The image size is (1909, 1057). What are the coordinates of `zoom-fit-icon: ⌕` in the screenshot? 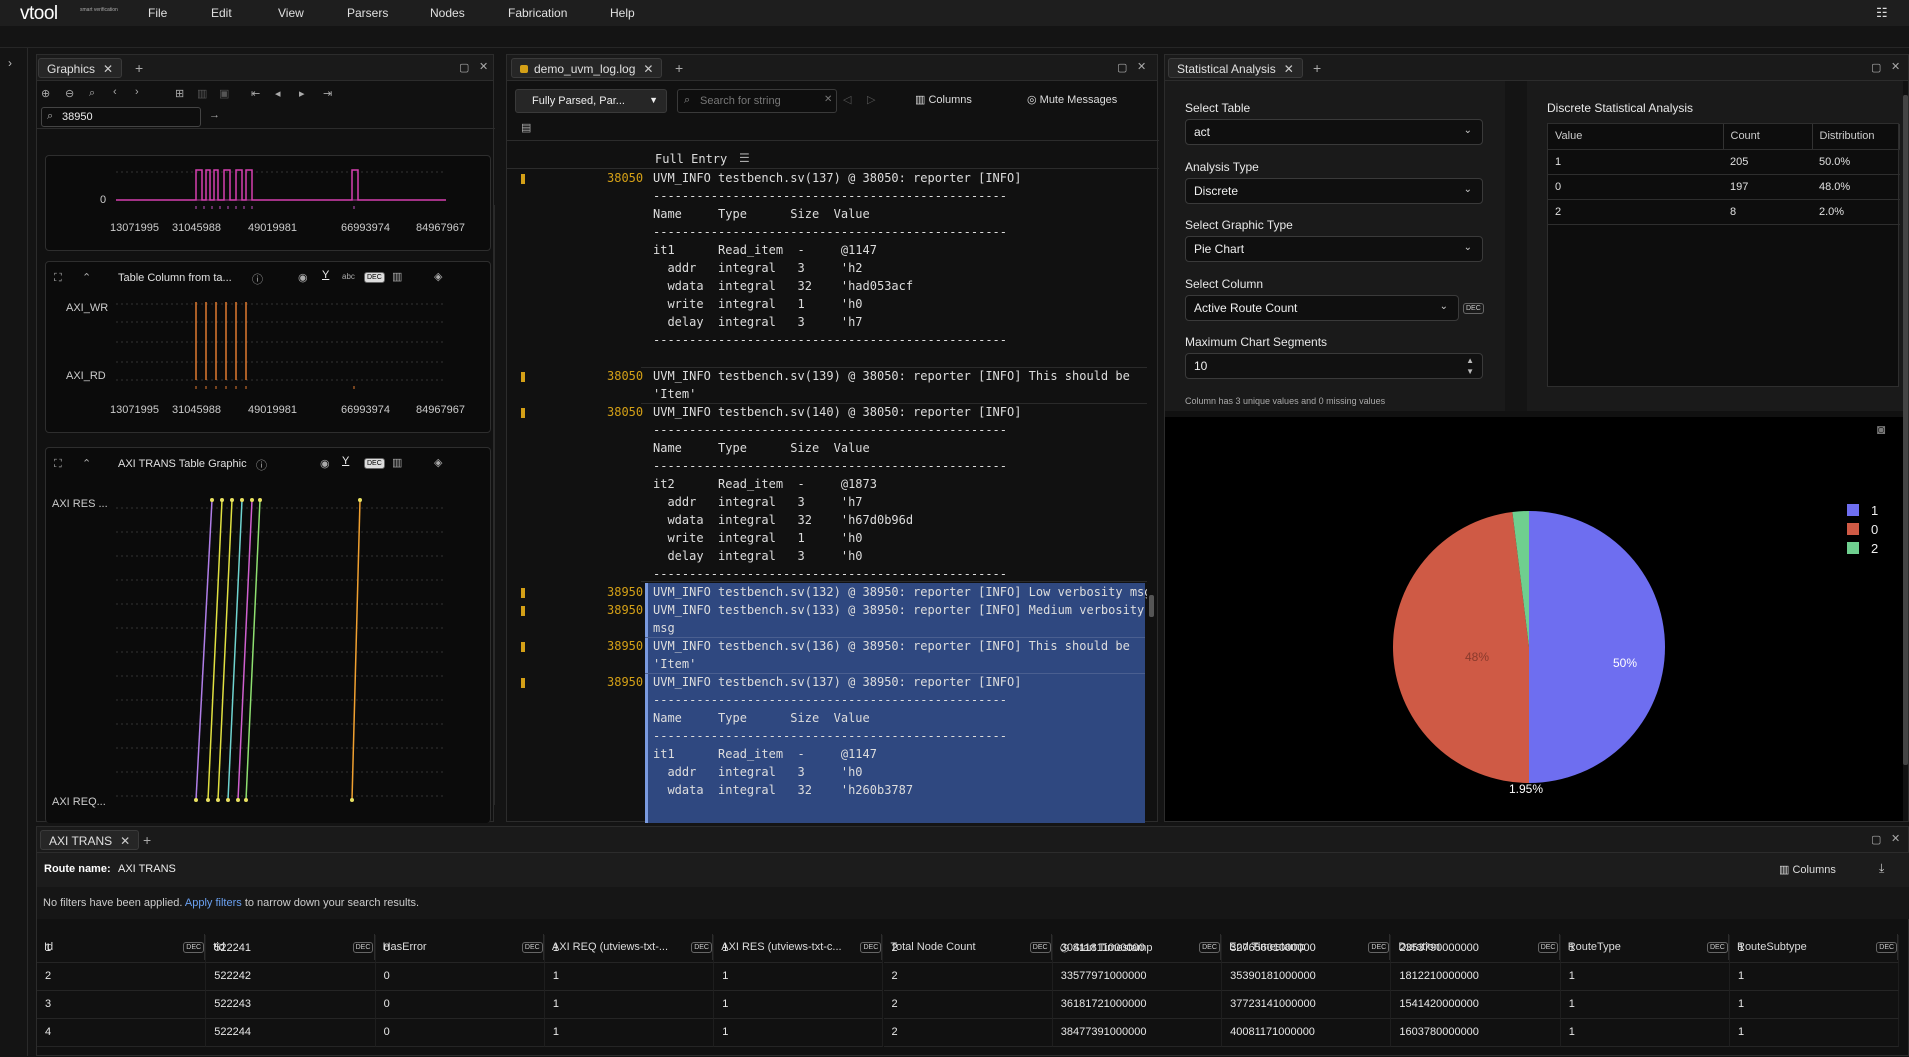 It's located at (92, 93).